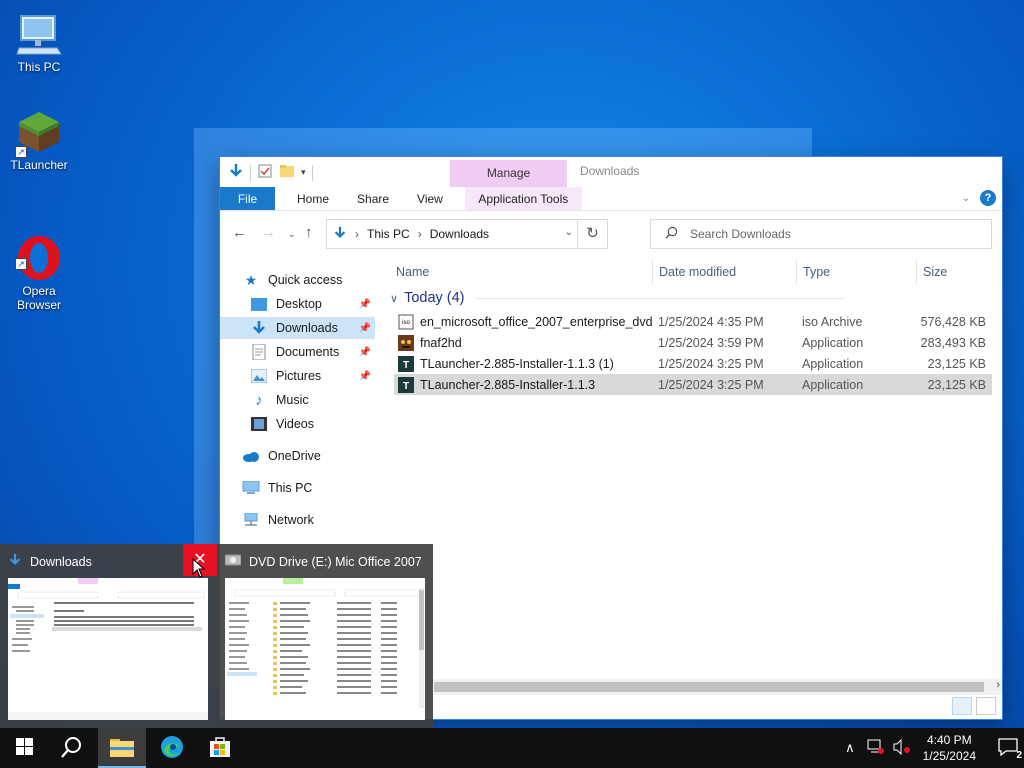  Describe the element at coordinates (21, 264) in the screenshot. I see `shortcut-arrow-icon: ↗` at that location.